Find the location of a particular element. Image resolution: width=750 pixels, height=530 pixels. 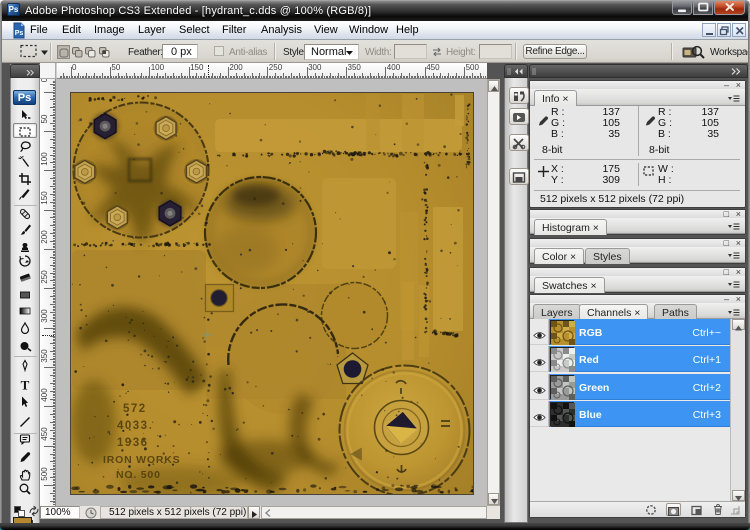

svg-text: IRON WORKS is located at coordinates (141, 460).